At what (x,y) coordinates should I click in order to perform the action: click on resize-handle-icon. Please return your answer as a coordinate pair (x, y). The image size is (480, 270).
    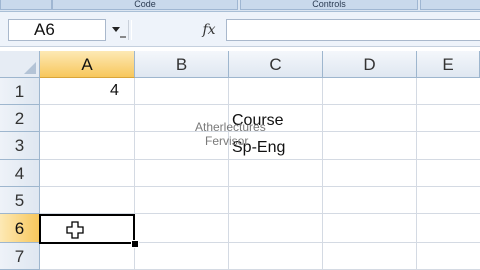
    Looking at the image, I should click on (123, 37).